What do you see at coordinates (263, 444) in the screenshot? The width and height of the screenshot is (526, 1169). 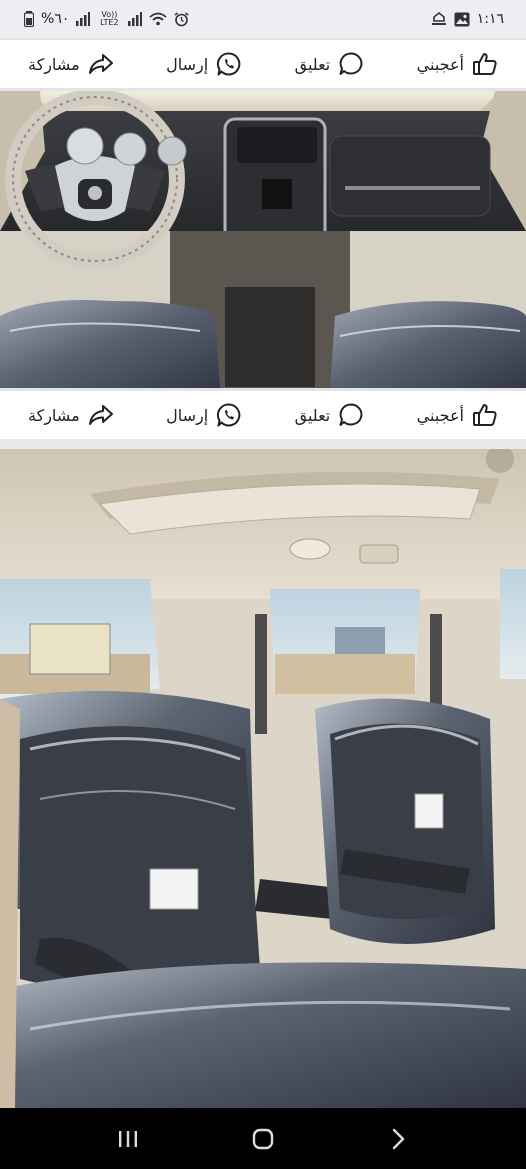 I see `post-gap` at bounding box center [263, 444].